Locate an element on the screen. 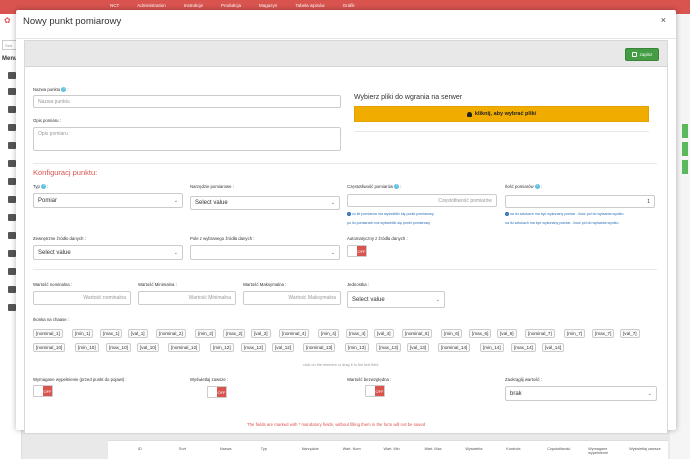  freq-input: Częstotliwość pomiarów is located at coordinates (422, 200).